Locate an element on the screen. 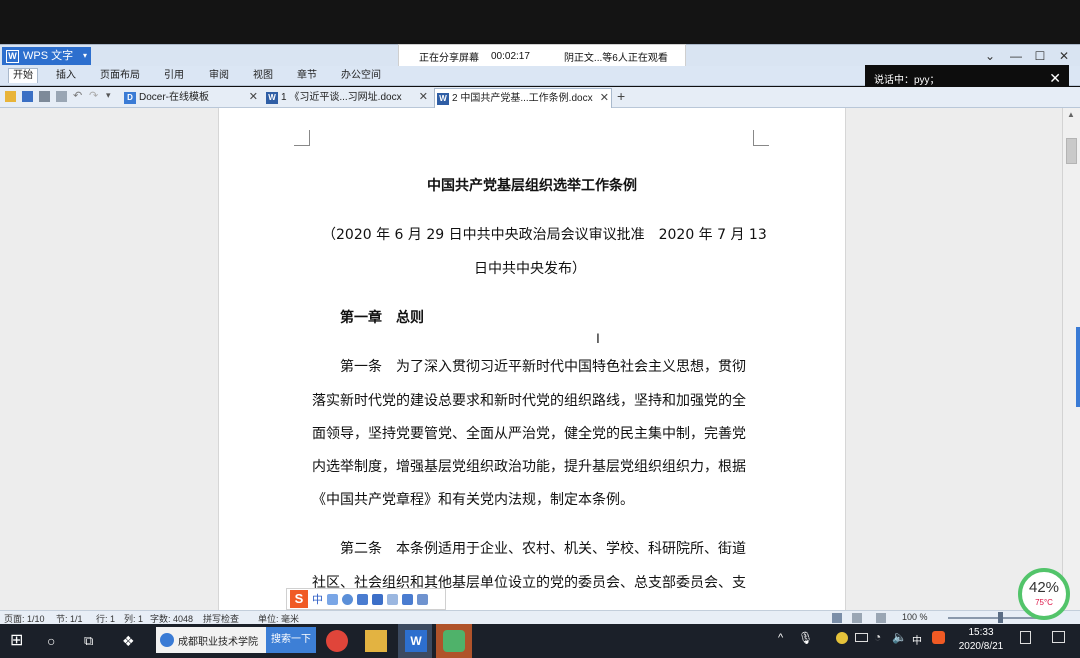 This screenshot has height=658, width=1080. emoji-icon is located at coordinates (347, 599).